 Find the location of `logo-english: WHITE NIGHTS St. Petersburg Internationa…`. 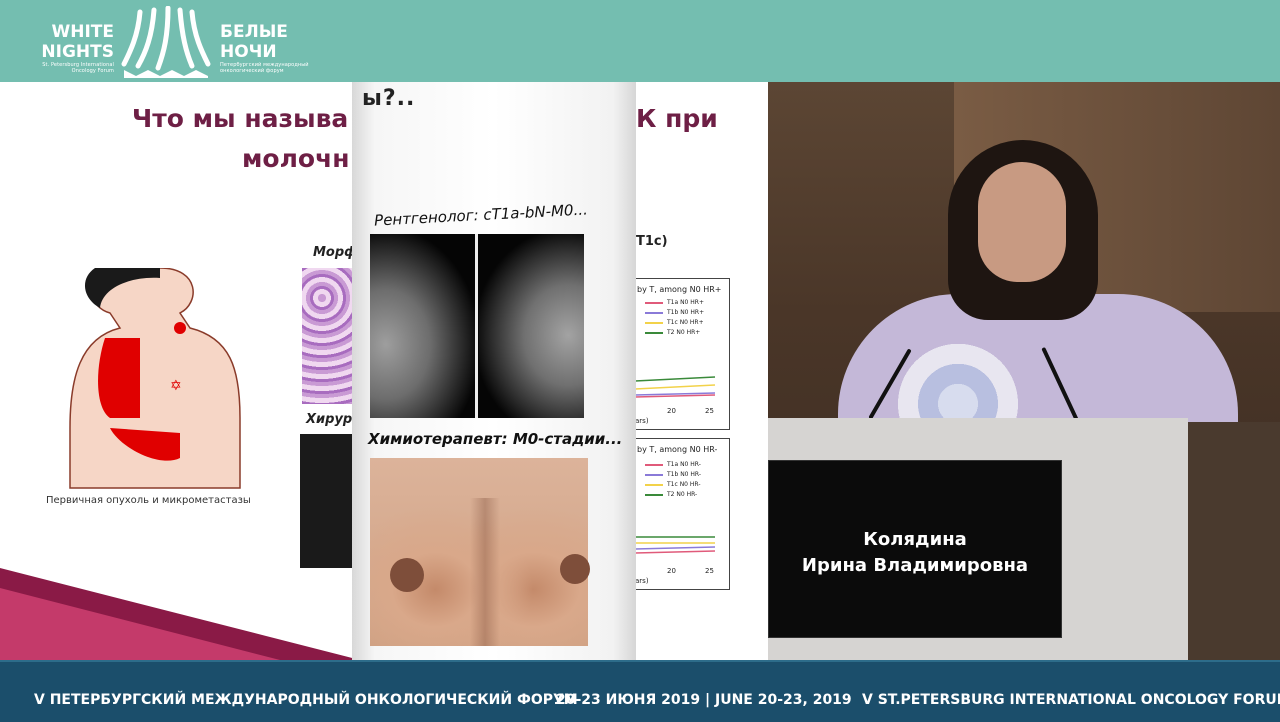

logo-english: WHITE NIGHTS St. Petersburg Internationa… is located at coordinates (74, 48).